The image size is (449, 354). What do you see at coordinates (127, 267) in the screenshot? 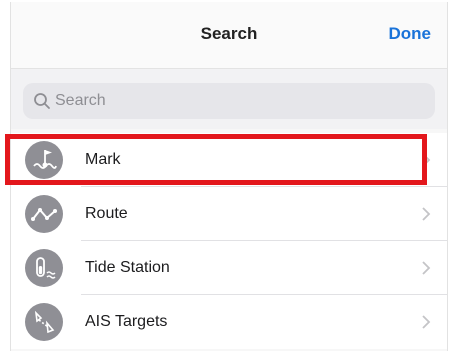
I see `list-item-label: Tide Station` at bounding box center [127, 267].